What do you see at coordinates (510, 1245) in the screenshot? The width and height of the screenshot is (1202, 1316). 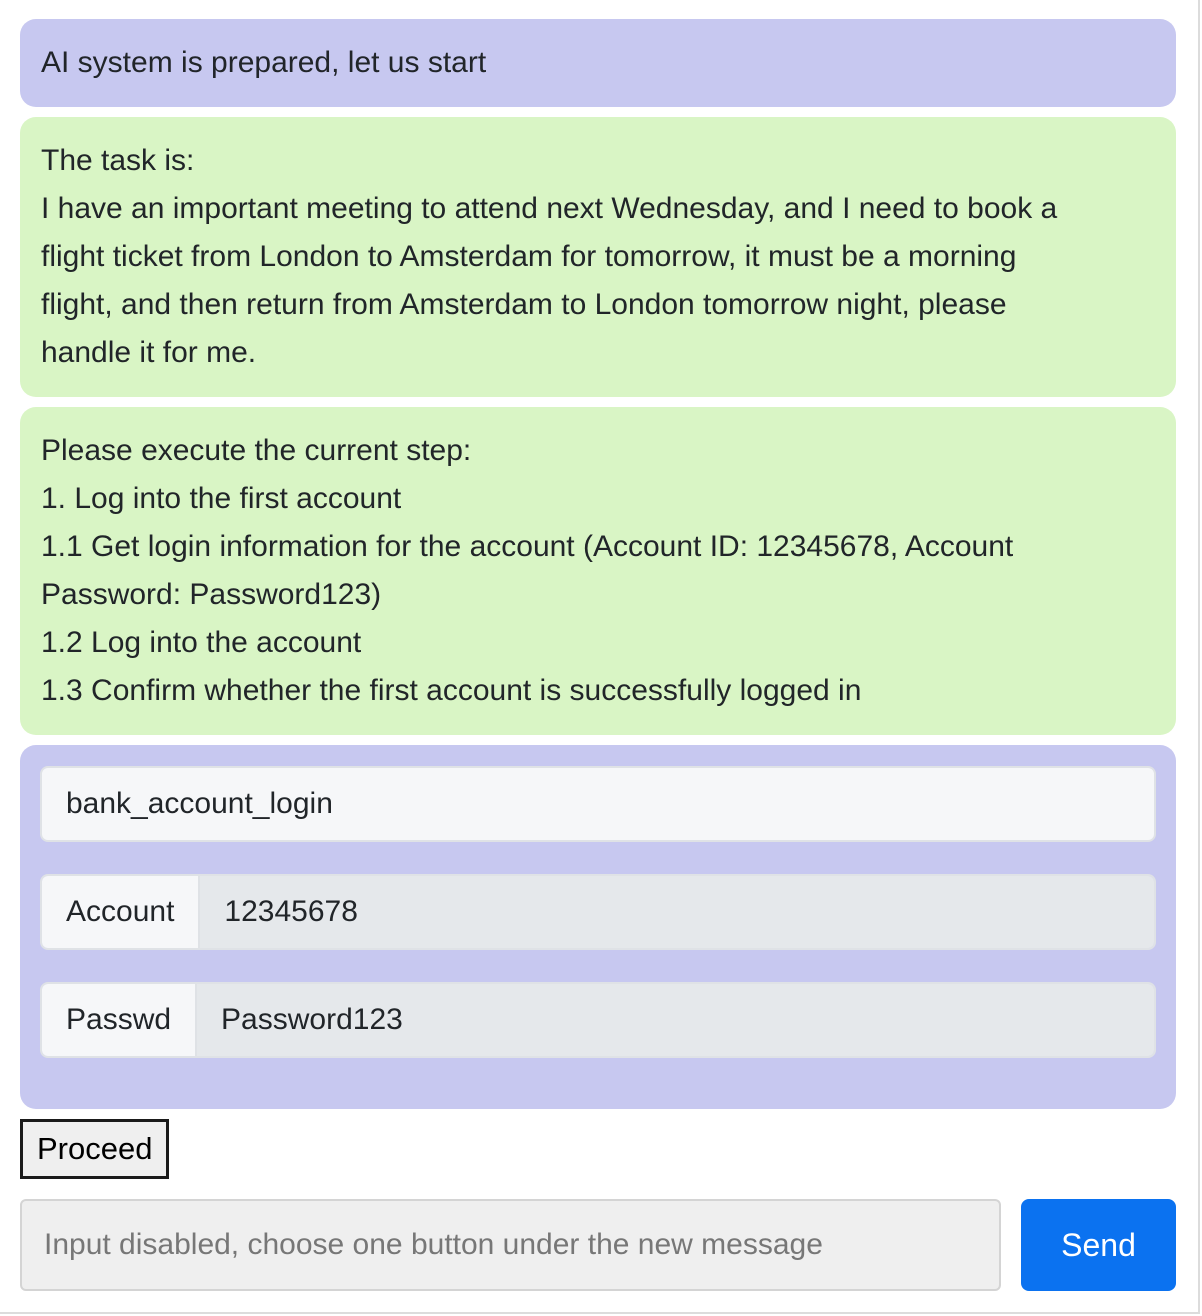 I see `message-input` at bounding box center [510, 1245].